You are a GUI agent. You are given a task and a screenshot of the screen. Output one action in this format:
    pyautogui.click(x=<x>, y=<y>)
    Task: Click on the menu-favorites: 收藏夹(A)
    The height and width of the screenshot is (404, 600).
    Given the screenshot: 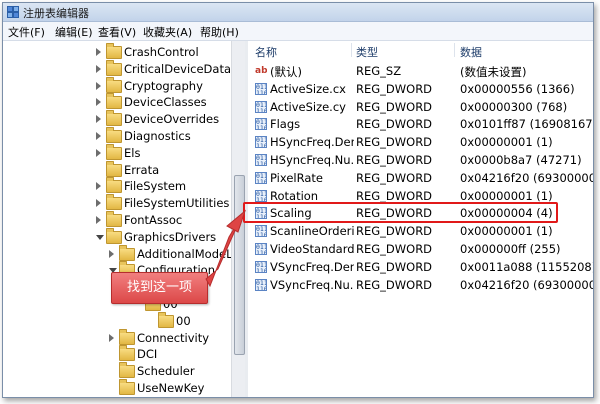 What is the action you would take?
    pyautogui.click(x=167, y=32)
    